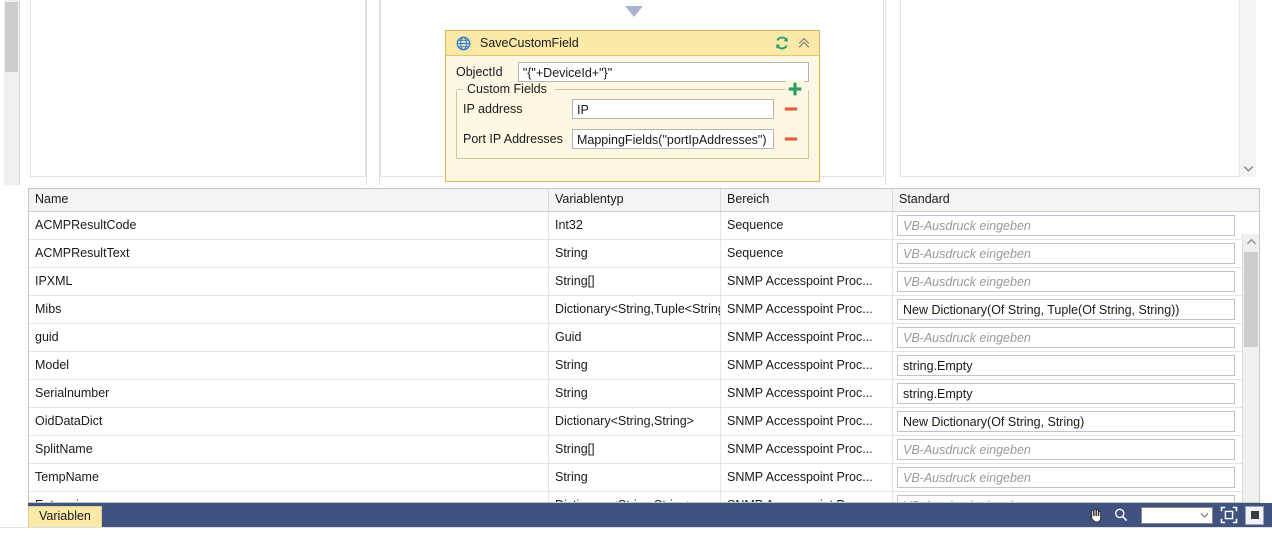 Image resolution: width=1272 pixels, height=554 pixels. I want to click on cell-variable-name: Mibs, so click(289, 309).